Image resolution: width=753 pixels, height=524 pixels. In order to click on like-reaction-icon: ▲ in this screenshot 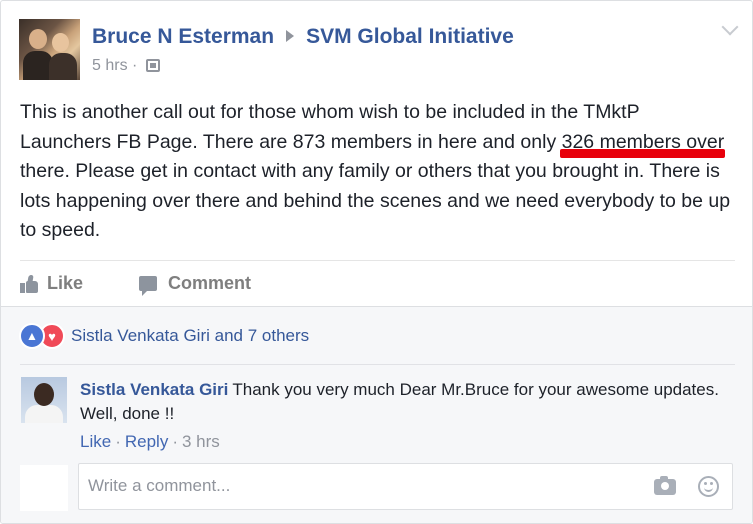, I will do `click(32, 336)`.